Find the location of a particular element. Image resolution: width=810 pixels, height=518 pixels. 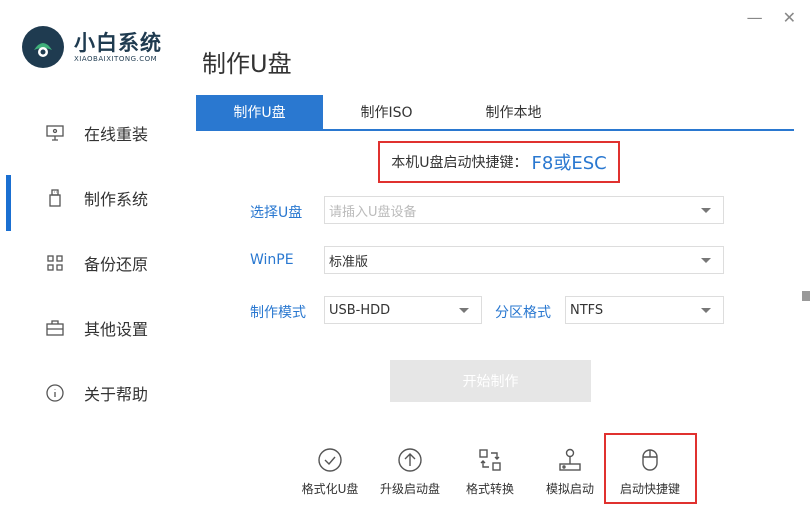

sidebar-item-online-reinstall: 在线重装 is located at coordinates (98, 132).